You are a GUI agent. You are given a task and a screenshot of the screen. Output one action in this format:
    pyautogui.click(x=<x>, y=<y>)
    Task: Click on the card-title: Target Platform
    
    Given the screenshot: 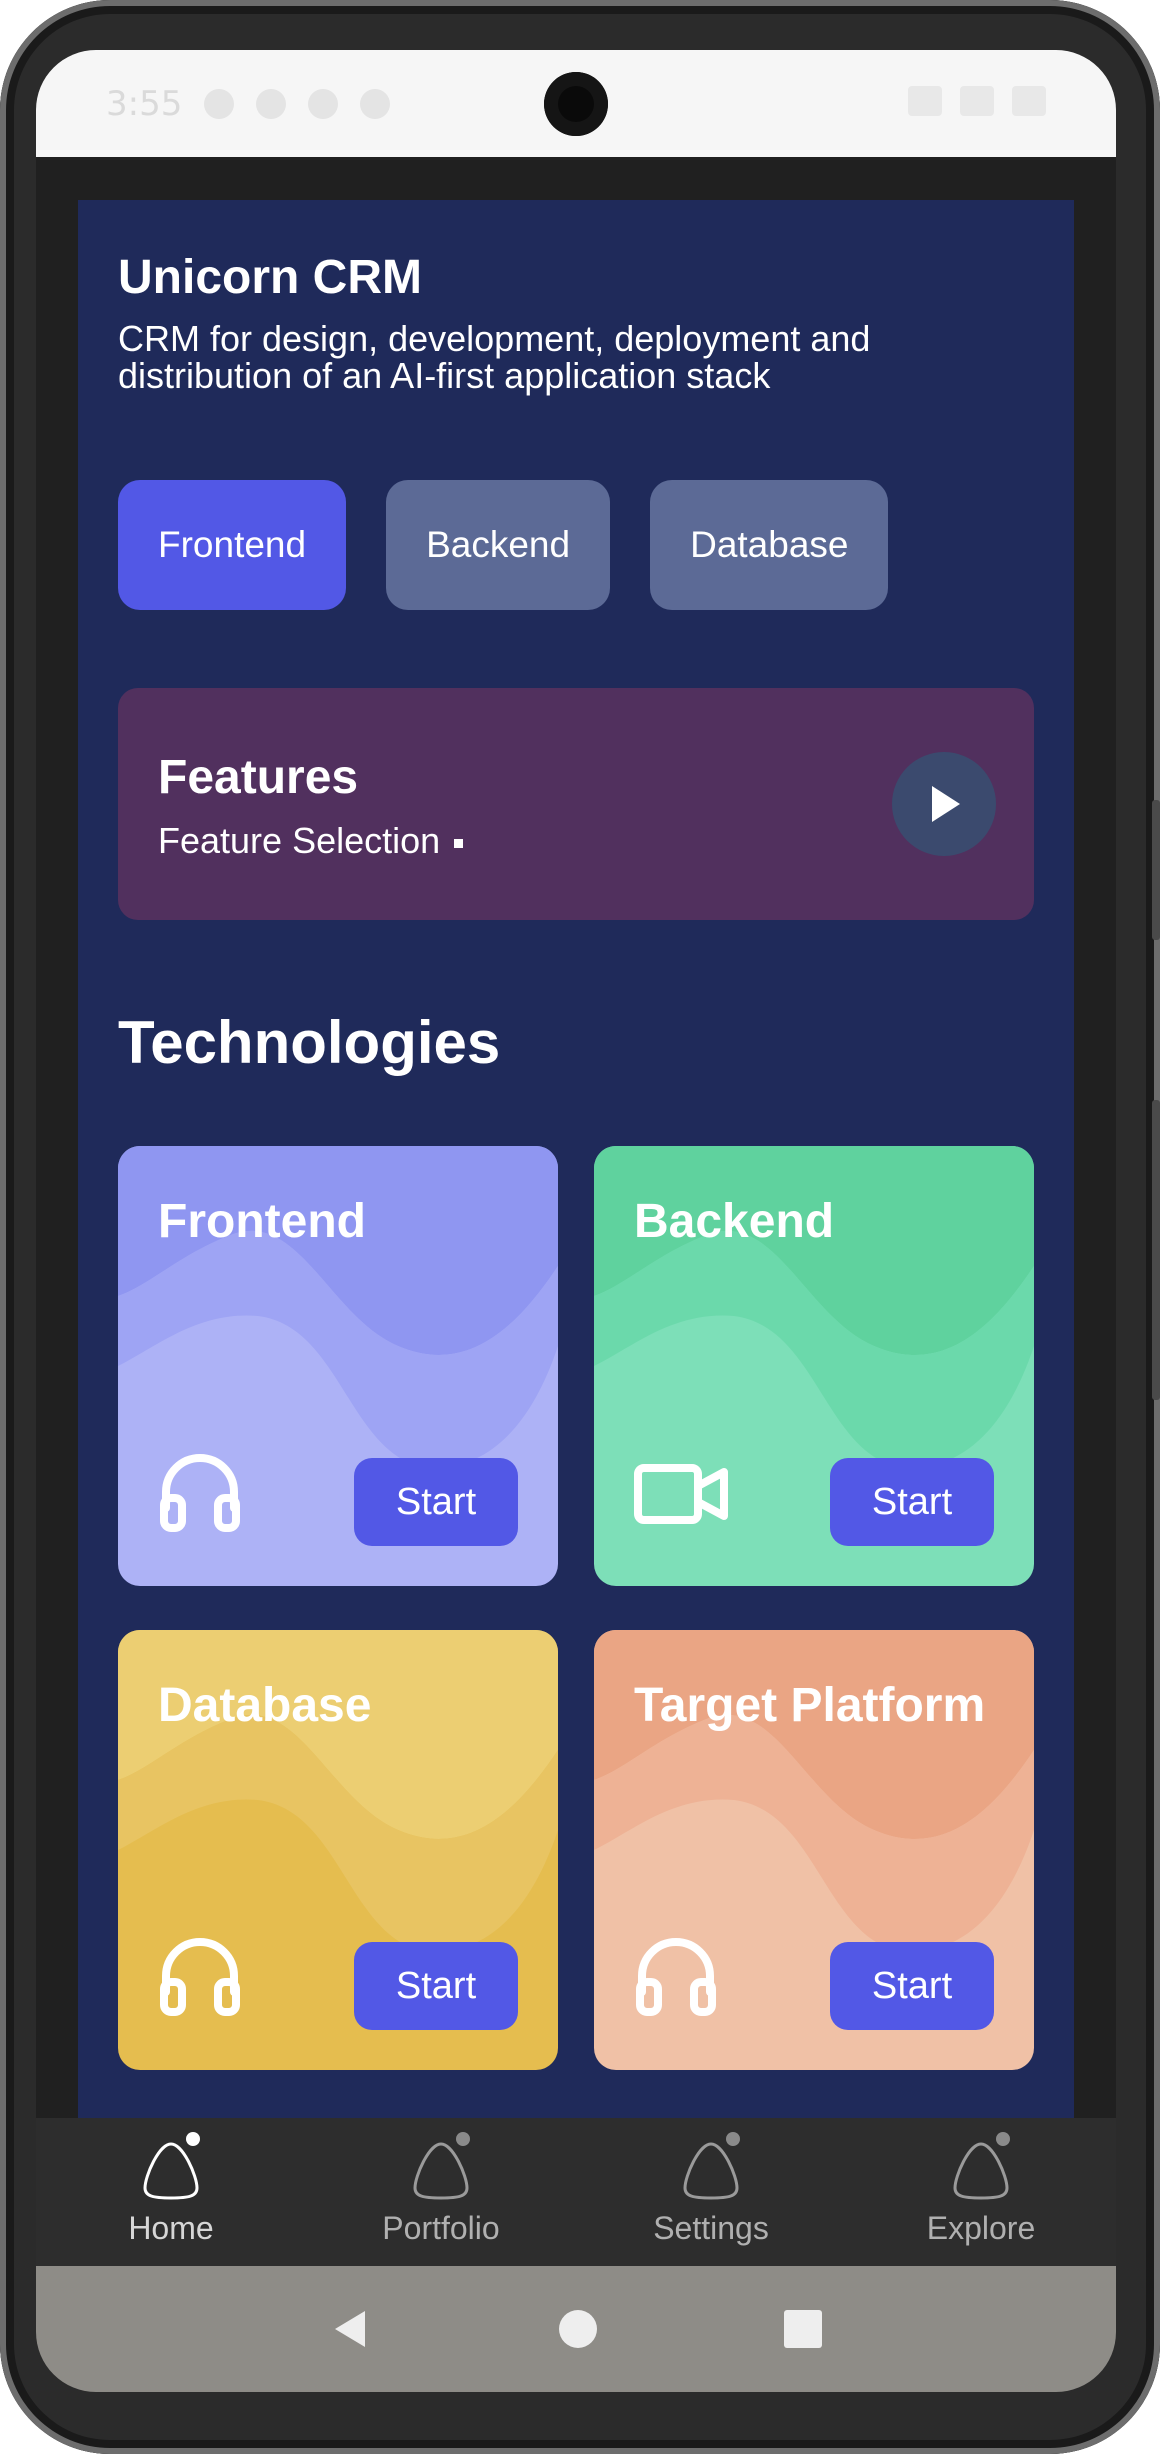 What is the action you would take?
    pyautogui.click(x=810, y=1705)
    